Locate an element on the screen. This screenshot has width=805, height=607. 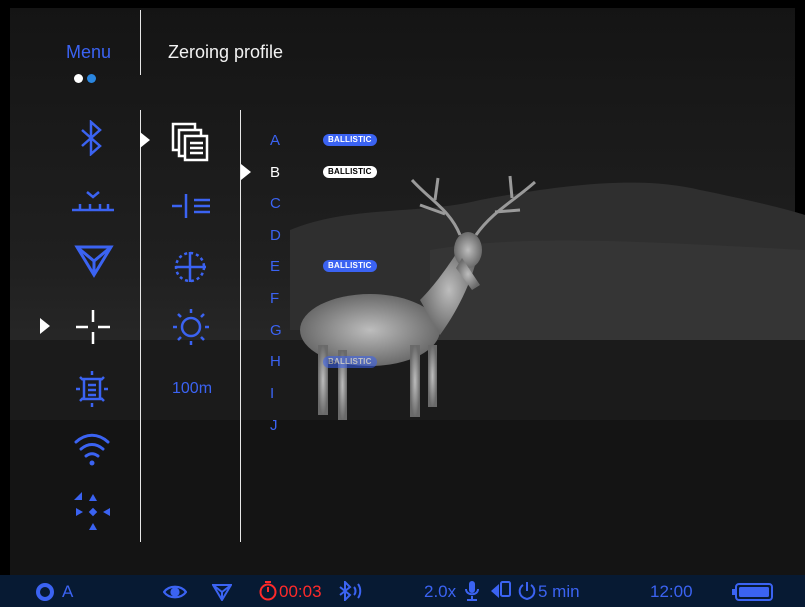
profile-a: A is located at coordinates (275, 140).